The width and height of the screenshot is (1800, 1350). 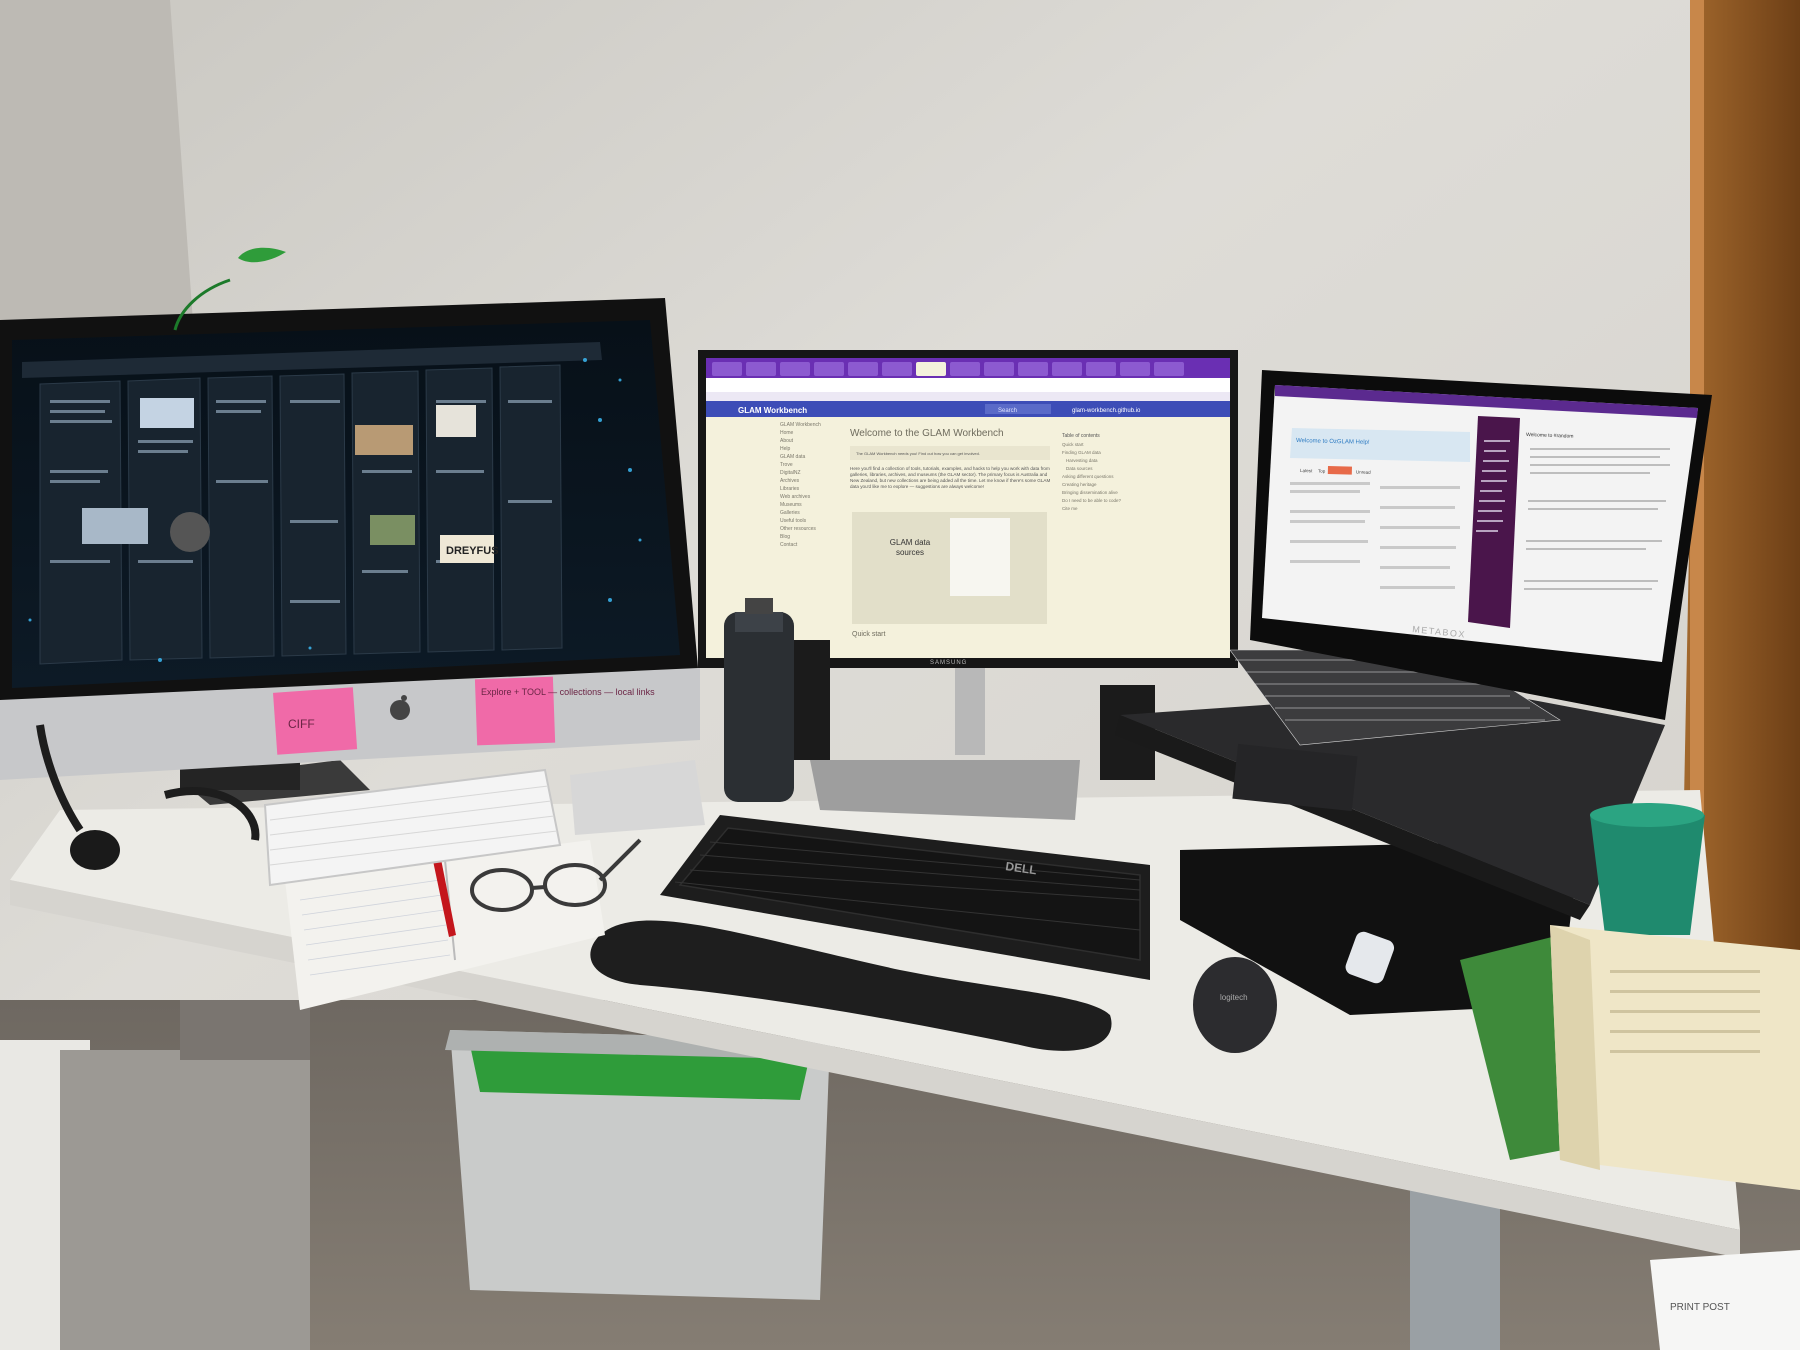 I want to click on search-placeholder: Search, so click(x=1007, y=411).